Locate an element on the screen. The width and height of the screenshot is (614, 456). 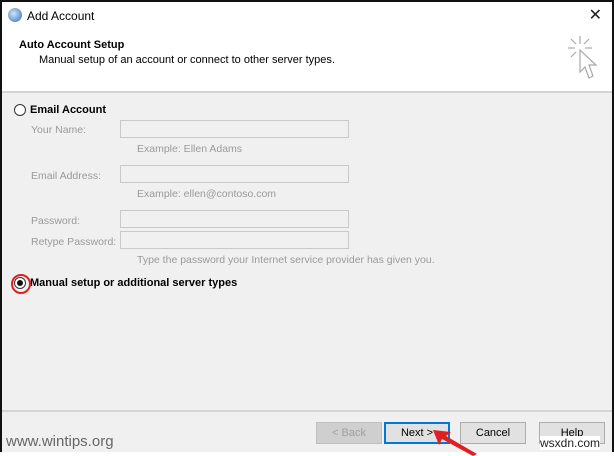
your-name-label: Your Name: is located at coordinates (59, 130).